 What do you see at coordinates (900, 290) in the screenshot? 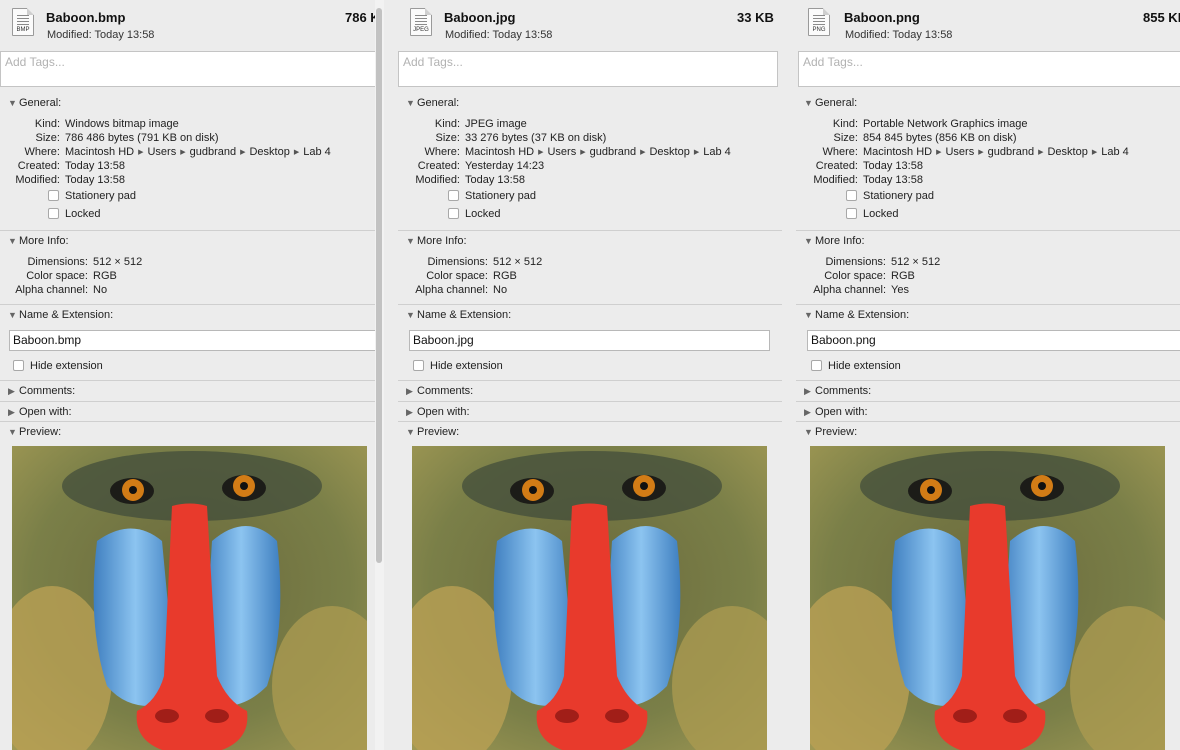
I see `alpha-channel-value: Yes` at bounding box center [900, 290].